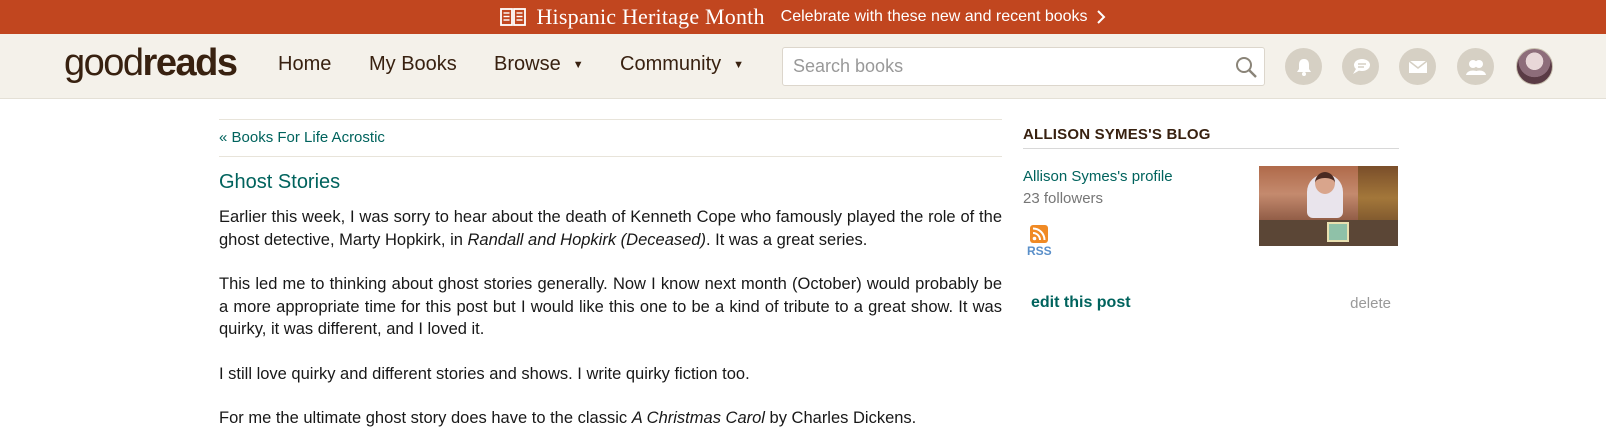 This screenshot has height=443, width=1606. I want to click on author-profile-link: Allison Symes's profile, so click(1098, 176).